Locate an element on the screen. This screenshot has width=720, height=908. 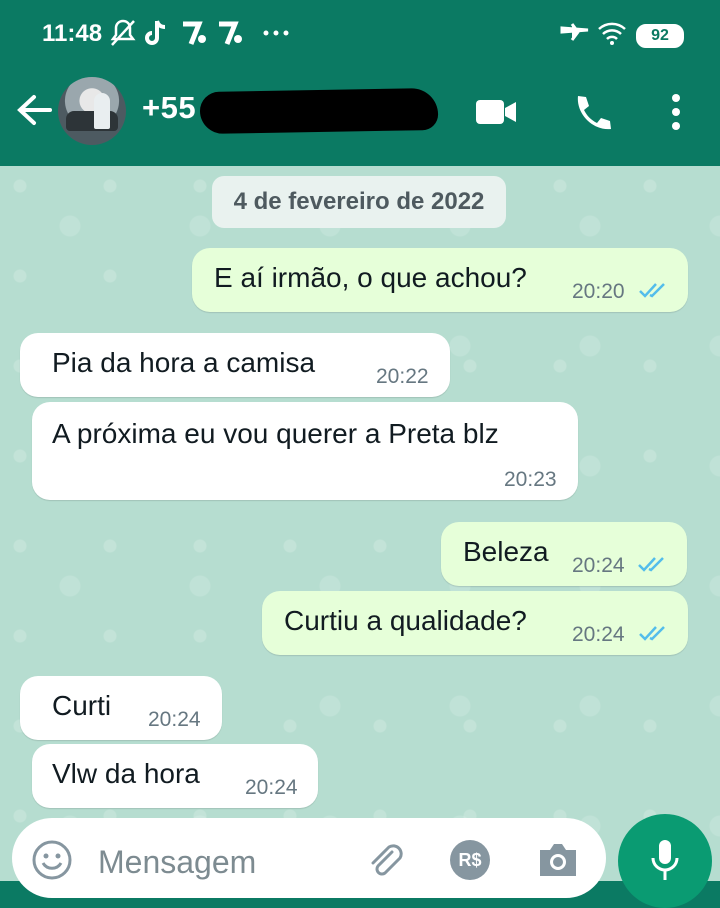
more-notifications-icon is located at coordinates (277, 36).